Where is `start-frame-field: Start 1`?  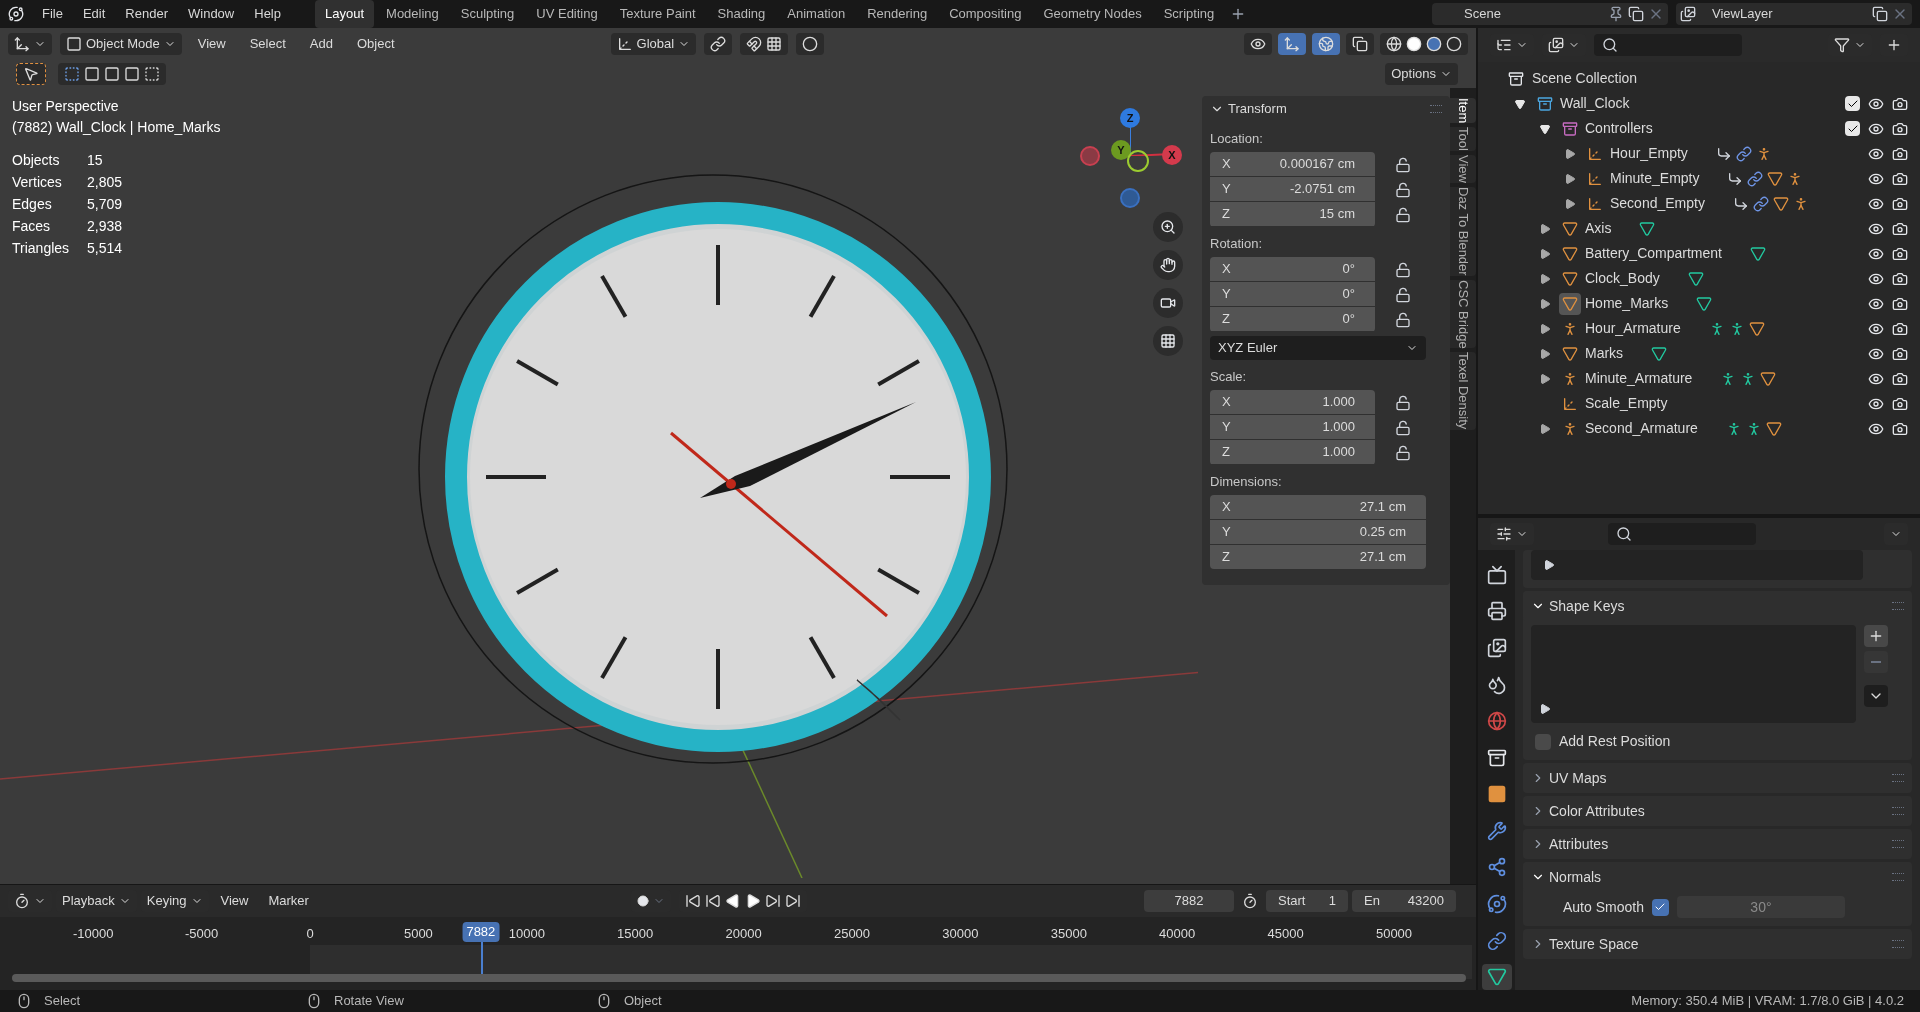 start-frame-field: Start 1 is located at coordinates (1307, 901).